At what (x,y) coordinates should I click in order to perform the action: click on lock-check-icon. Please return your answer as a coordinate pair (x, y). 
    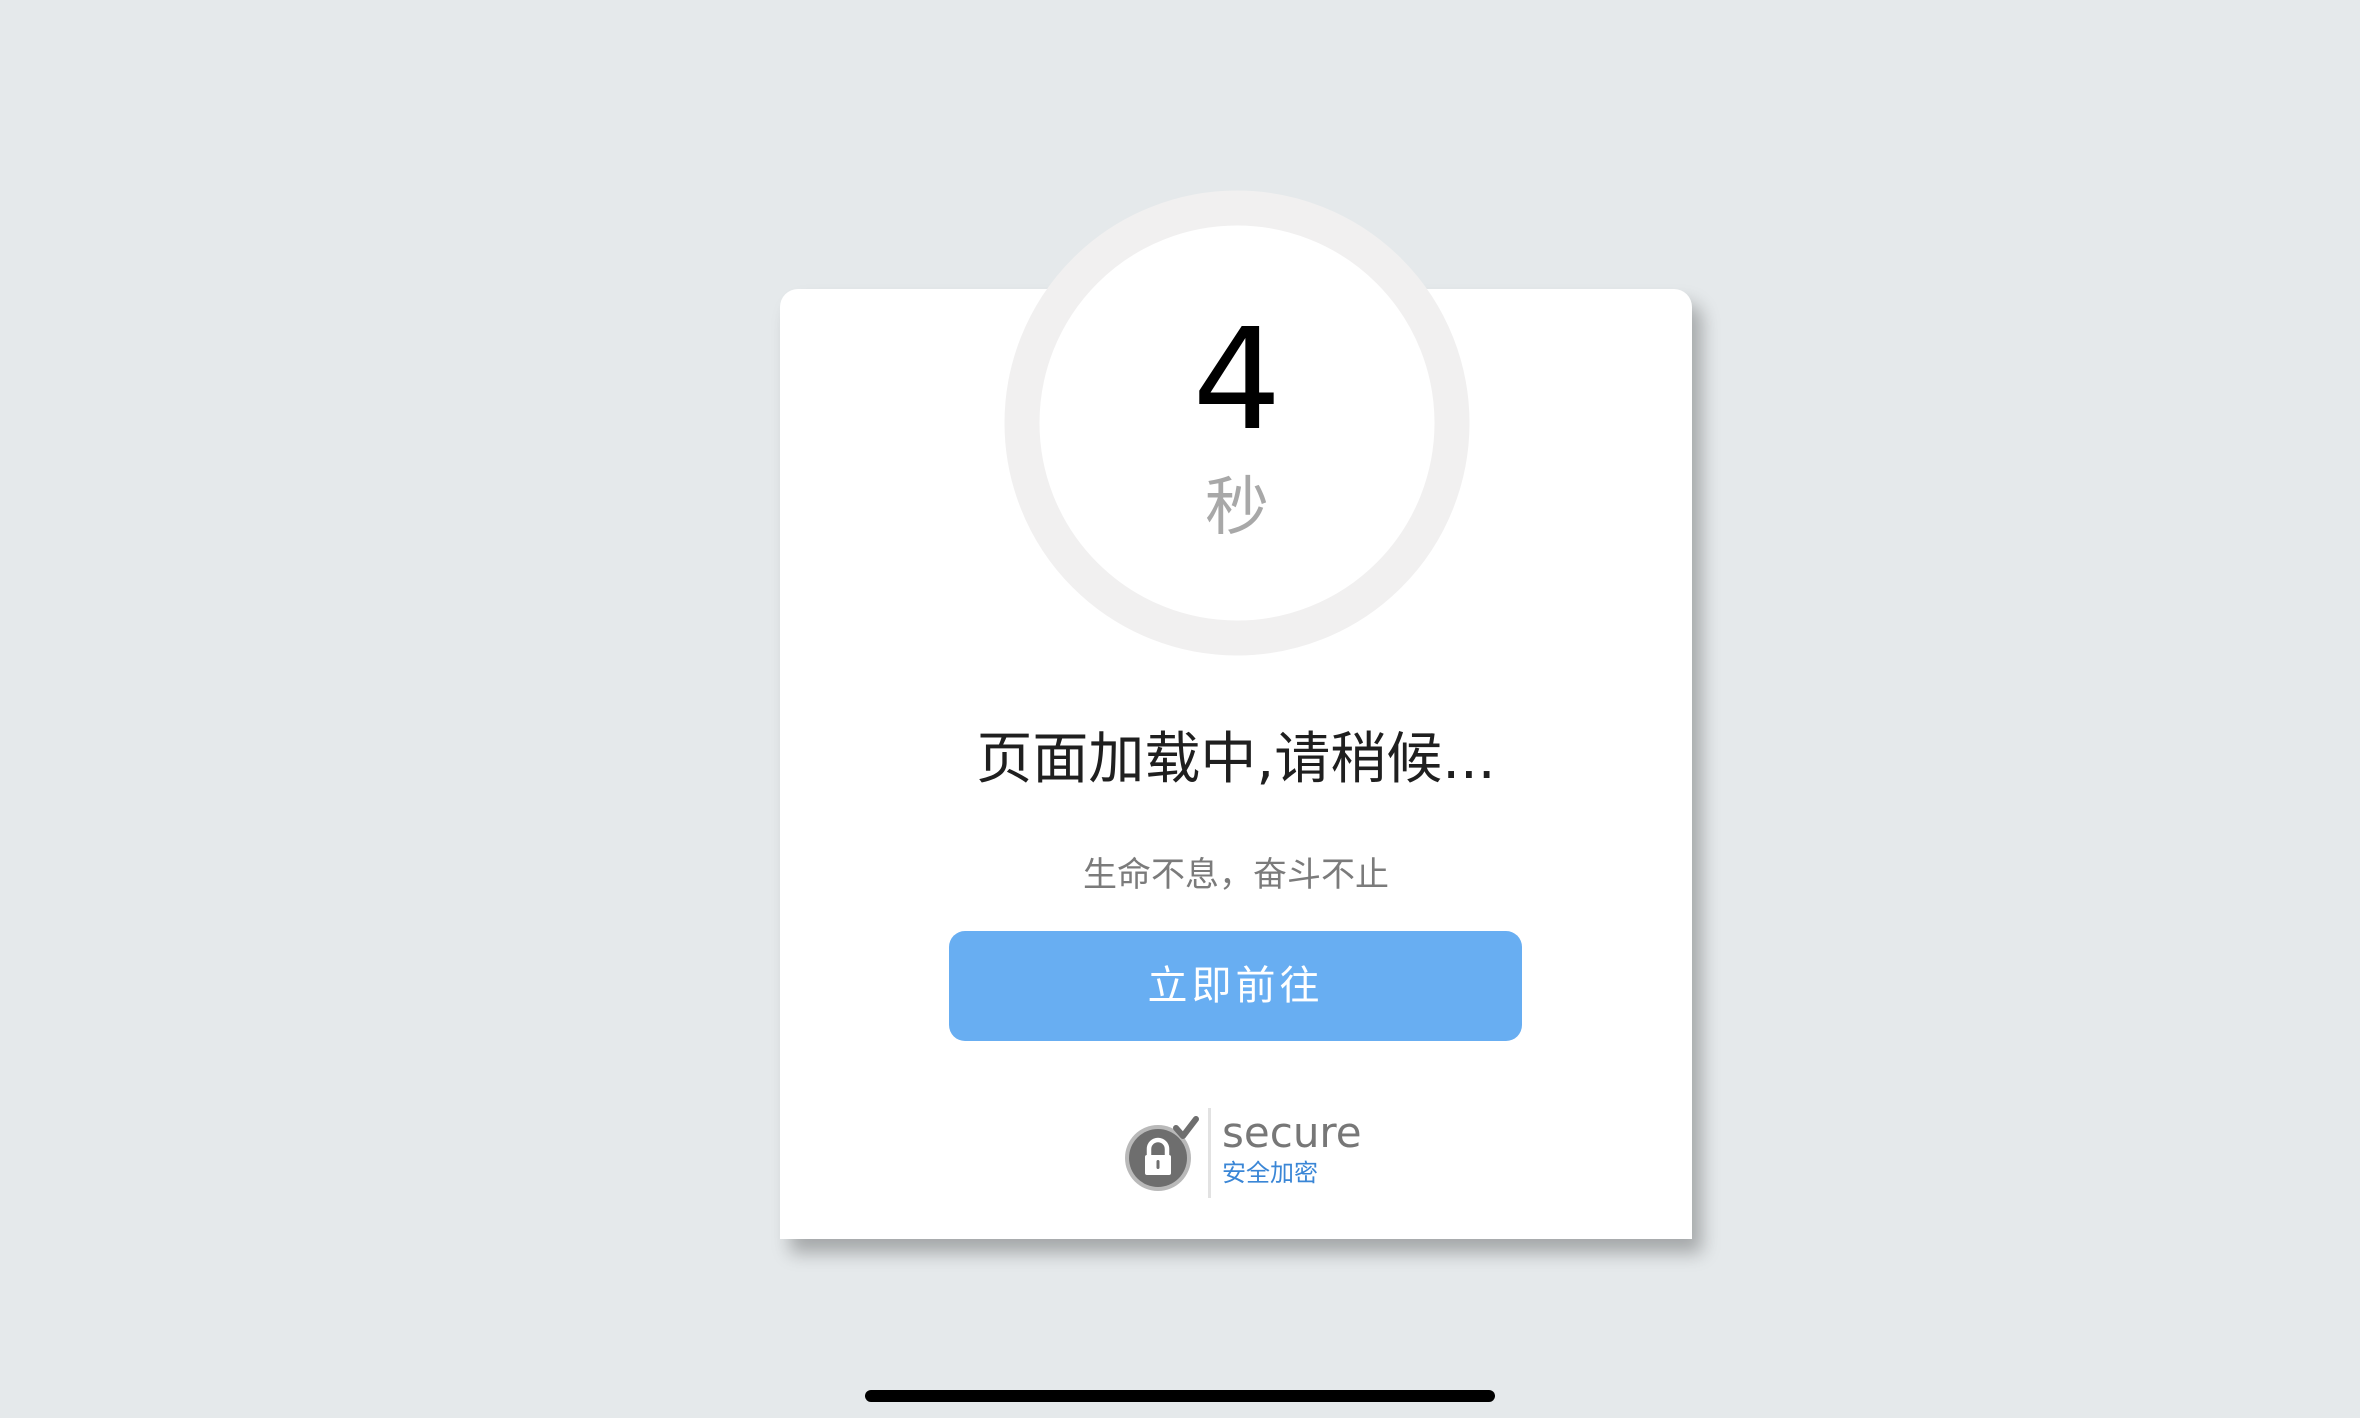
    Looking at the image, I should click on (1162, 1153).